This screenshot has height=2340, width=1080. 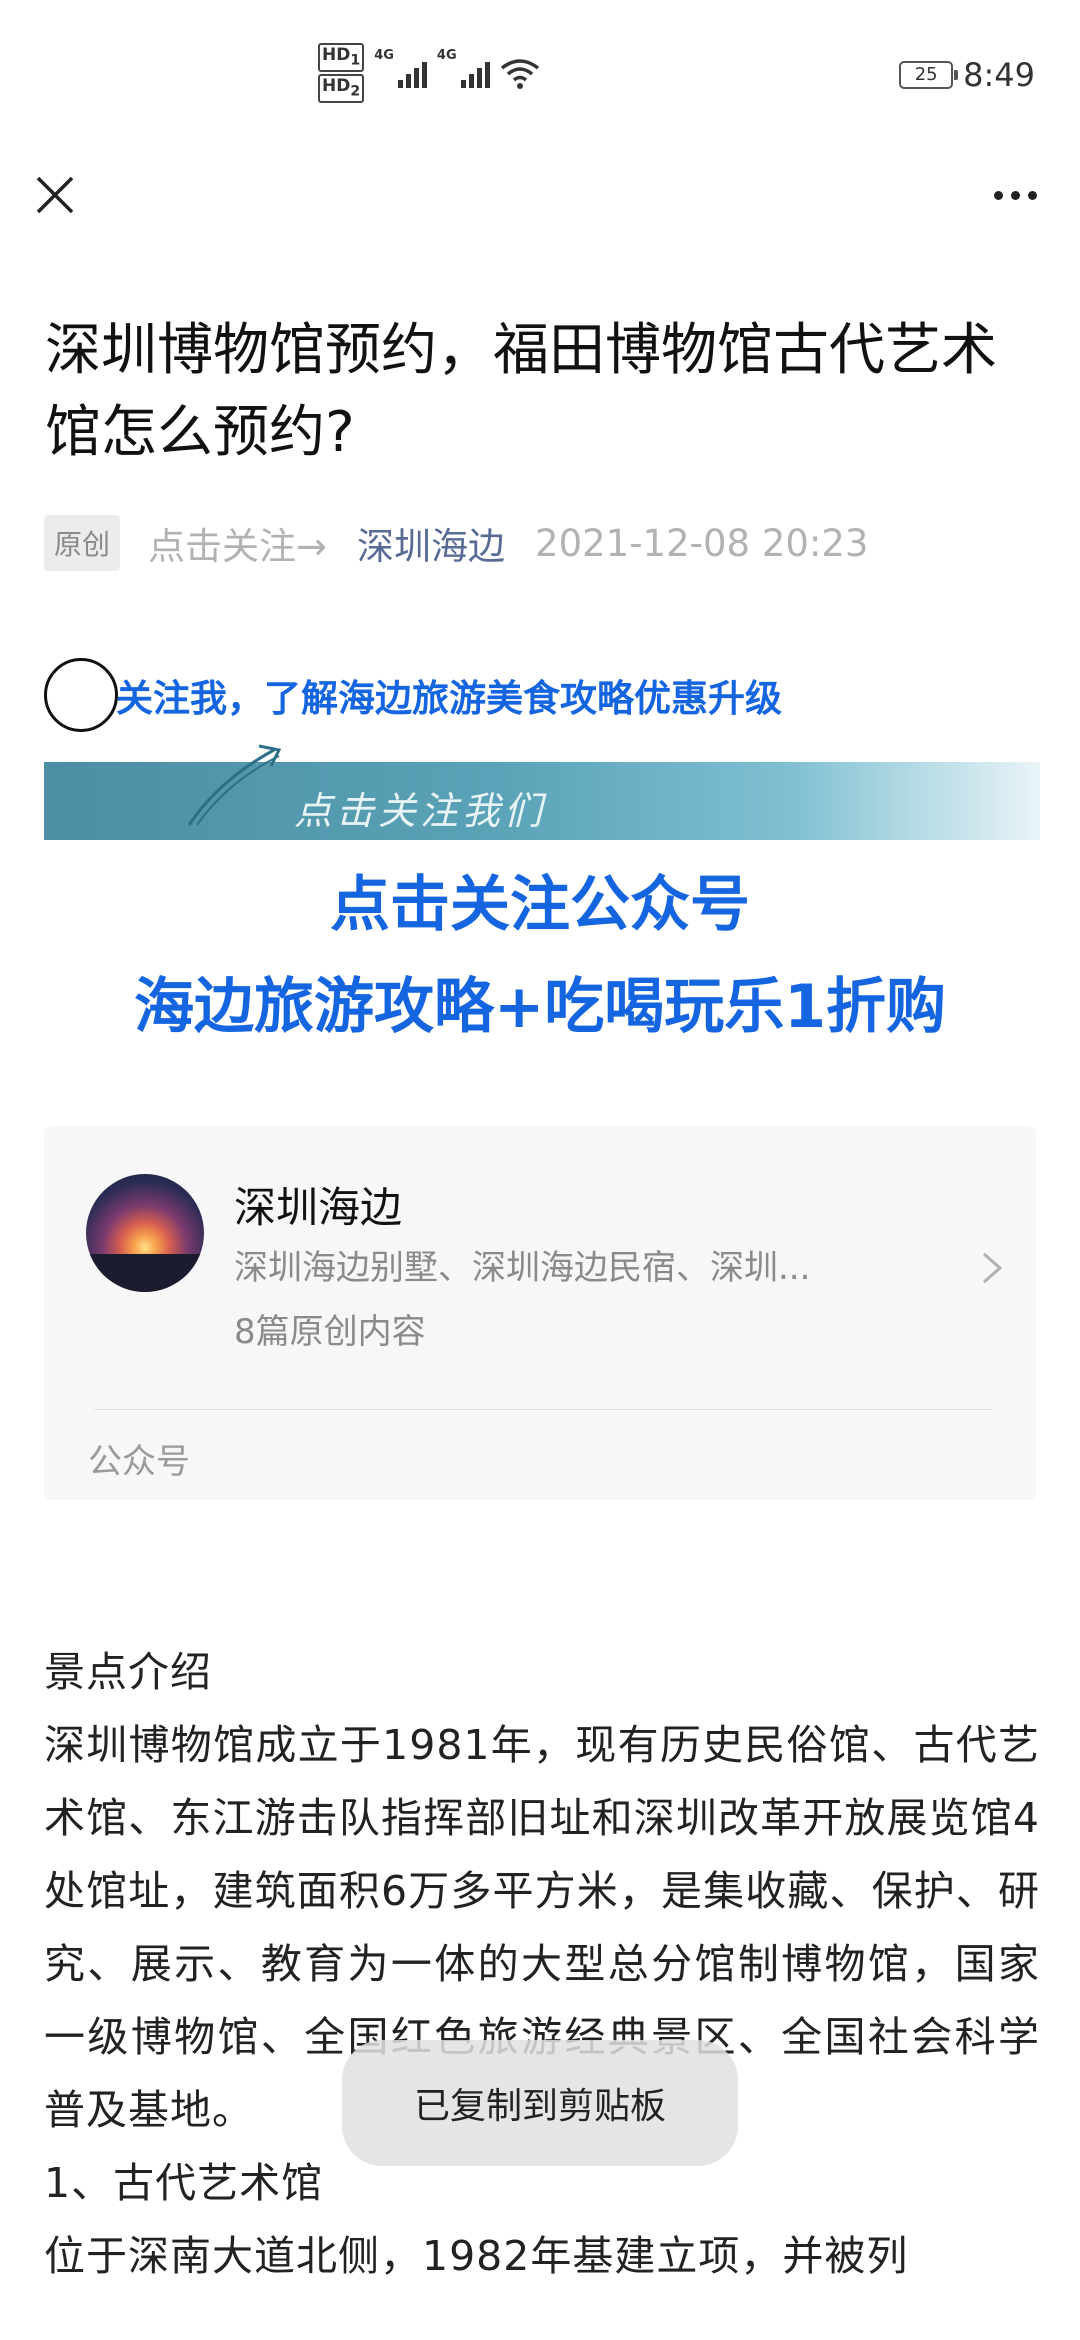 I want to click on circle-graphic, so click(x=81, y=695).